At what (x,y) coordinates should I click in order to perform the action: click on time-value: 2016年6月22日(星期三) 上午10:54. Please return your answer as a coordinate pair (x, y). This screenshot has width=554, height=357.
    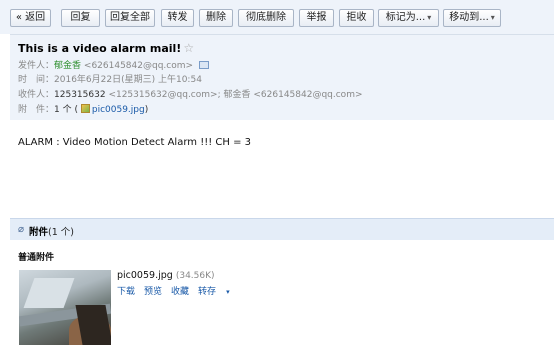
    Looking at the image, I should click on (128, 80).